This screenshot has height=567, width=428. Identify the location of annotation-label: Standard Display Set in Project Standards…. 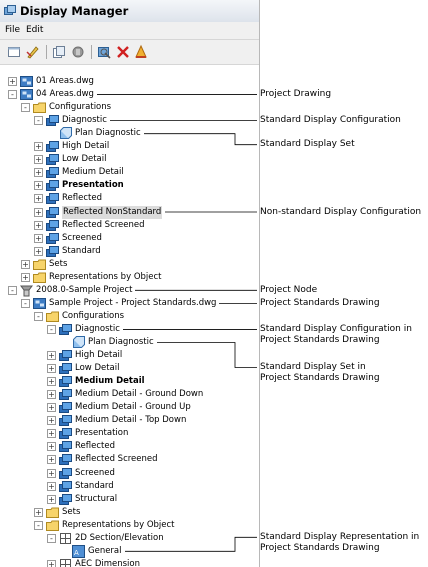
(320, 373).